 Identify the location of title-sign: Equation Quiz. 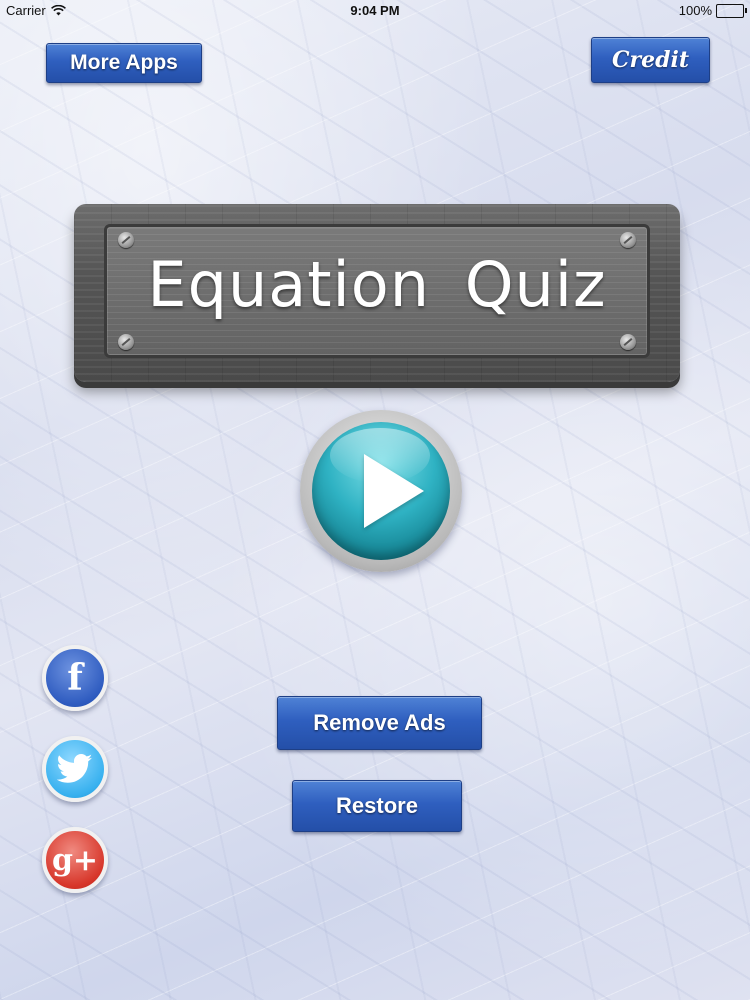
(377, 293).